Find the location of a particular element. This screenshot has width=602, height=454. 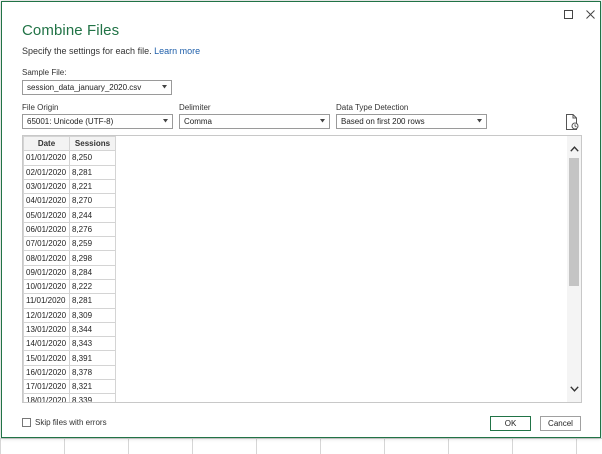

data-type-detection-label: Data Type Detection is located at coordinates (372, 107).